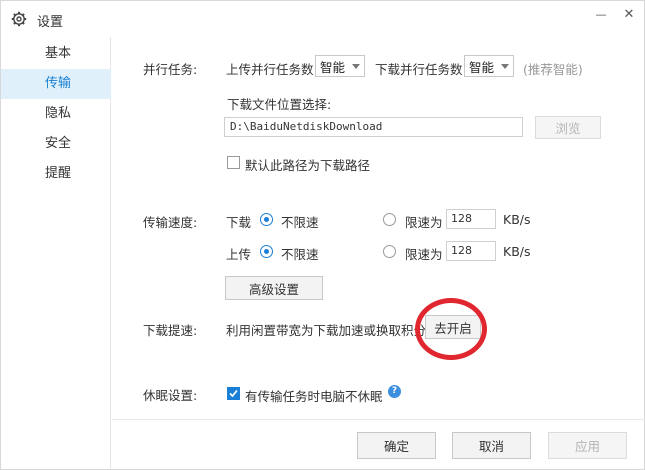 The width and height of the screenshot is (645, 470). What do you see at coordinates (333, 67) in the screenshot?
I see `upload-parallel-value: 智能` at bounding box center [333, 67].